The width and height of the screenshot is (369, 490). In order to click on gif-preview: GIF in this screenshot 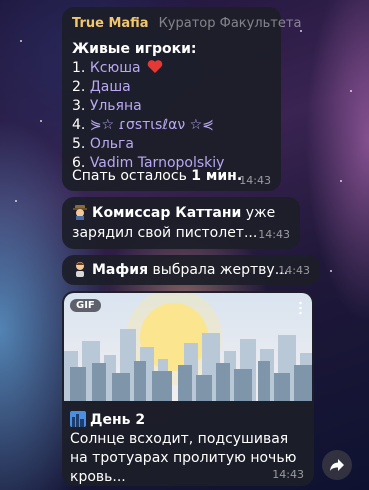, I will do `click(188, 347)`.